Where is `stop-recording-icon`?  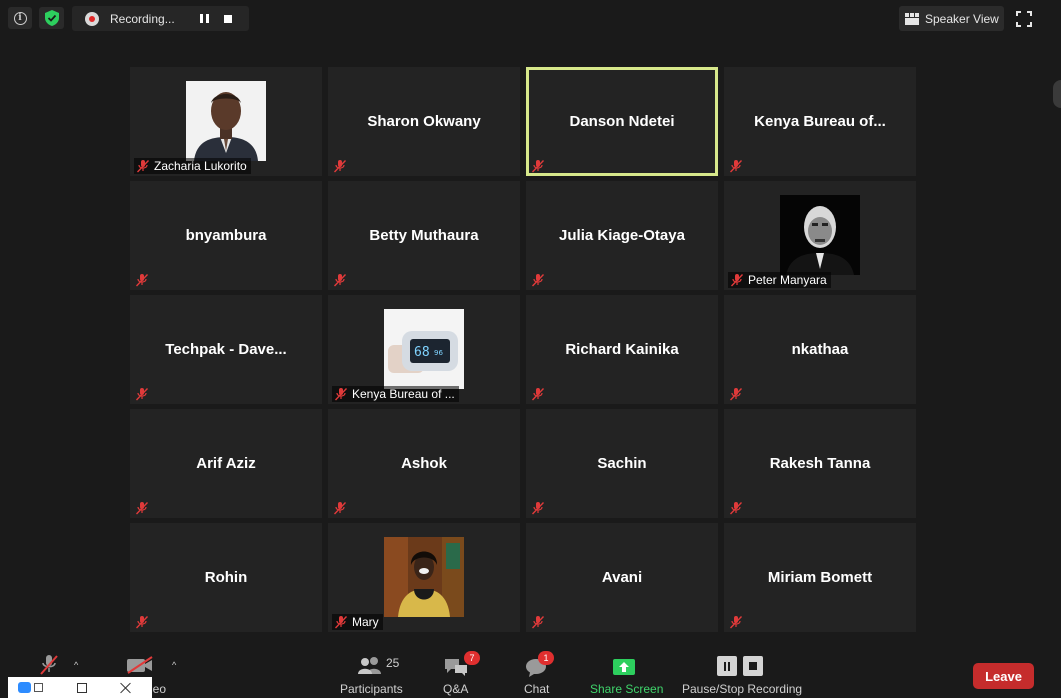 stop-recording-icon is located at coordinates (228, 18).